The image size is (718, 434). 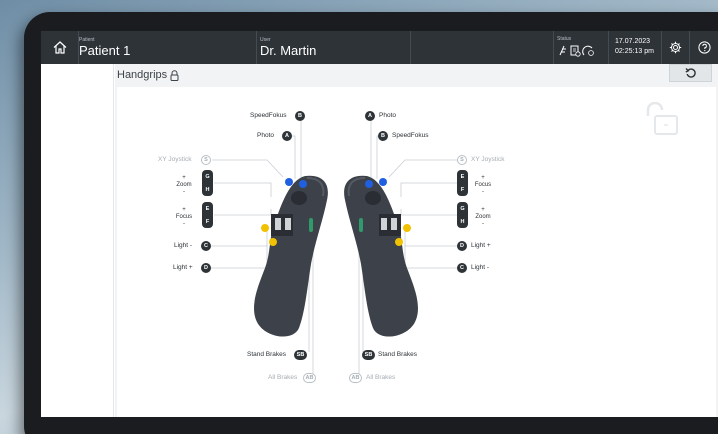 What do you see at coordinates (387, 115) in the screenshot?
I see `right-photo-label: Photo` at bounding box center [387, 115].